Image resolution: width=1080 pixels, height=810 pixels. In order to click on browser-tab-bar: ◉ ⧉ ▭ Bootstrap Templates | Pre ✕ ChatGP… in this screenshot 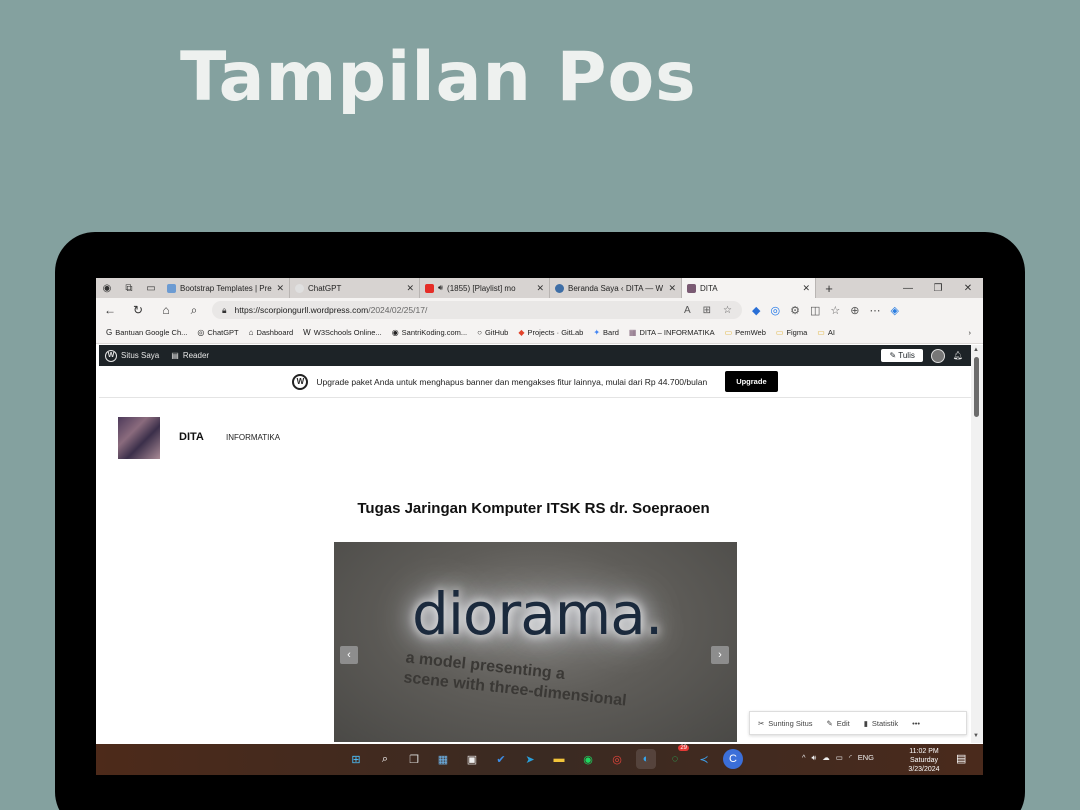, I will do `click(539, 288)`.